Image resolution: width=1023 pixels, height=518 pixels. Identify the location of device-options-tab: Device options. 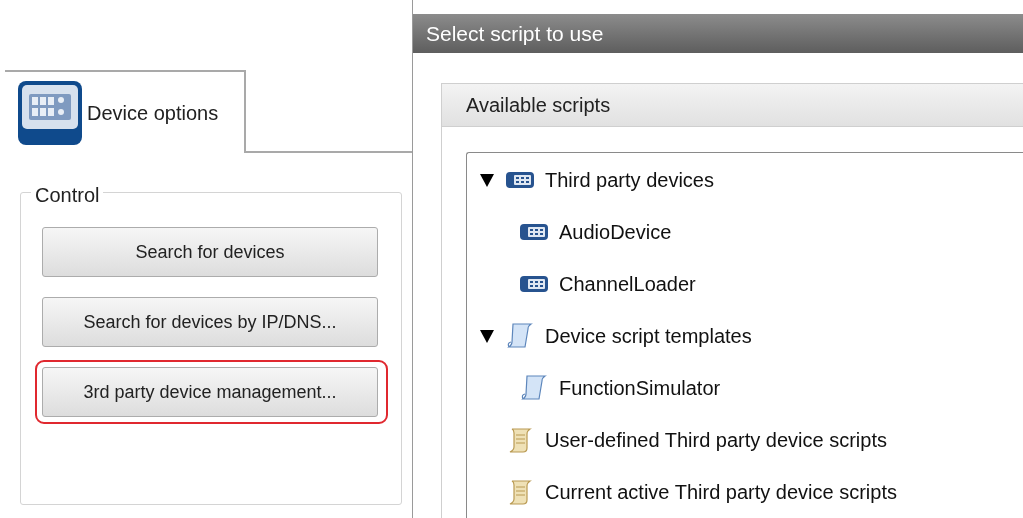
(125, 111).